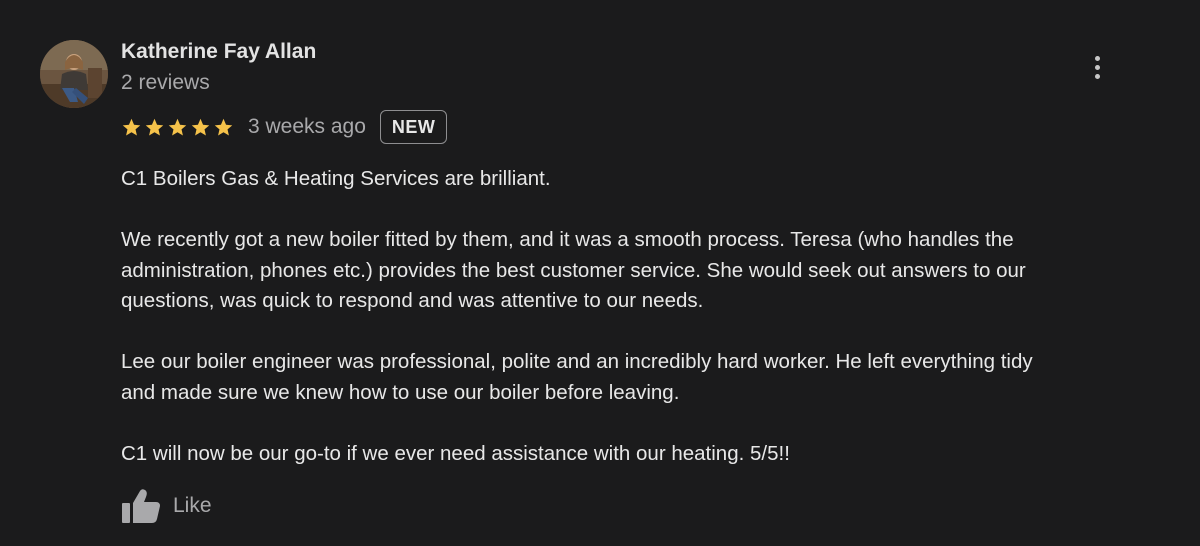 Image resolution: width=1200 pixels, height=546 pixels. What do you see at coordinates (141, 506) in the screenshot?
I see `thumbs-up-icon` at bounding box center [141, 506].